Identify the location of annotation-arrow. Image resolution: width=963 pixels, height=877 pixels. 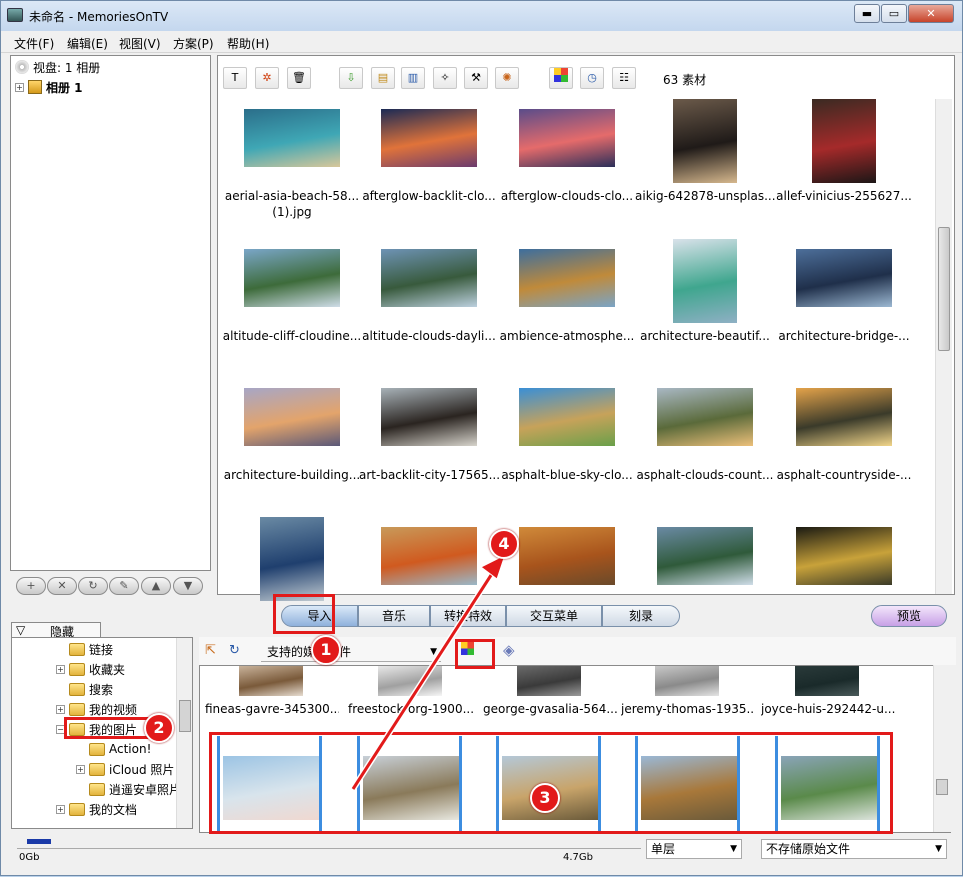
(428, 672).